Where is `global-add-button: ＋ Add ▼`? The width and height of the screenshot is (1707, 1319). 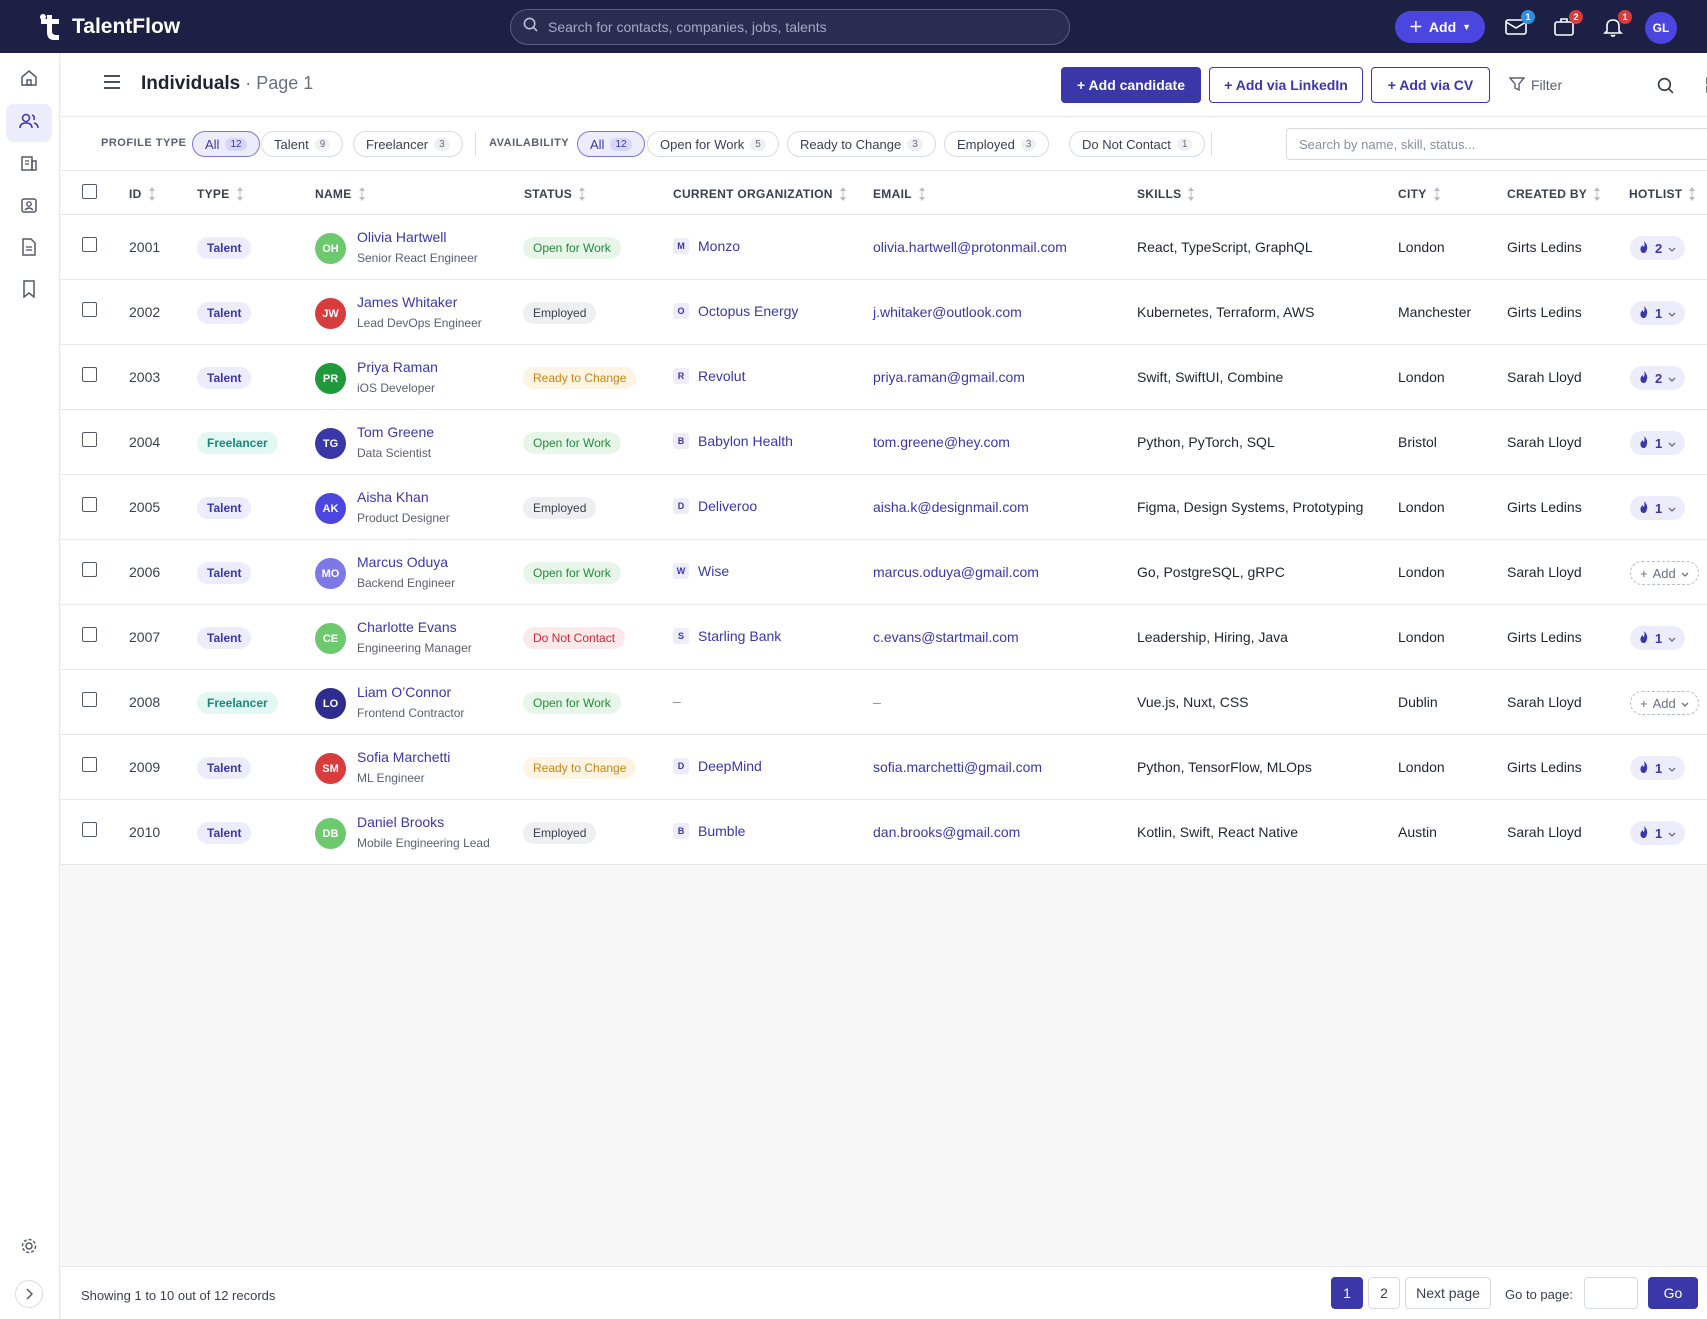 global-add-button: ＋ Add ▼ is located at coordinates (1440, 27).